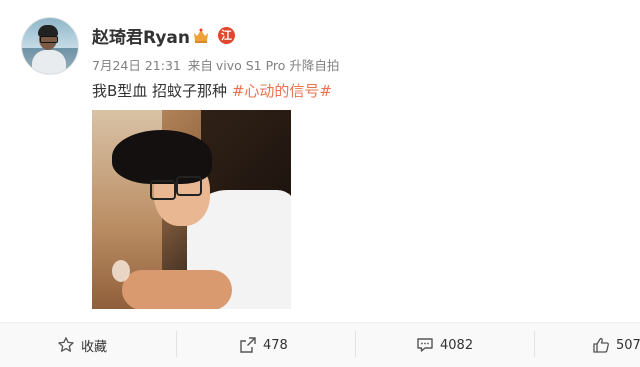  I want to click on like-count: 507, so click(628, 345).